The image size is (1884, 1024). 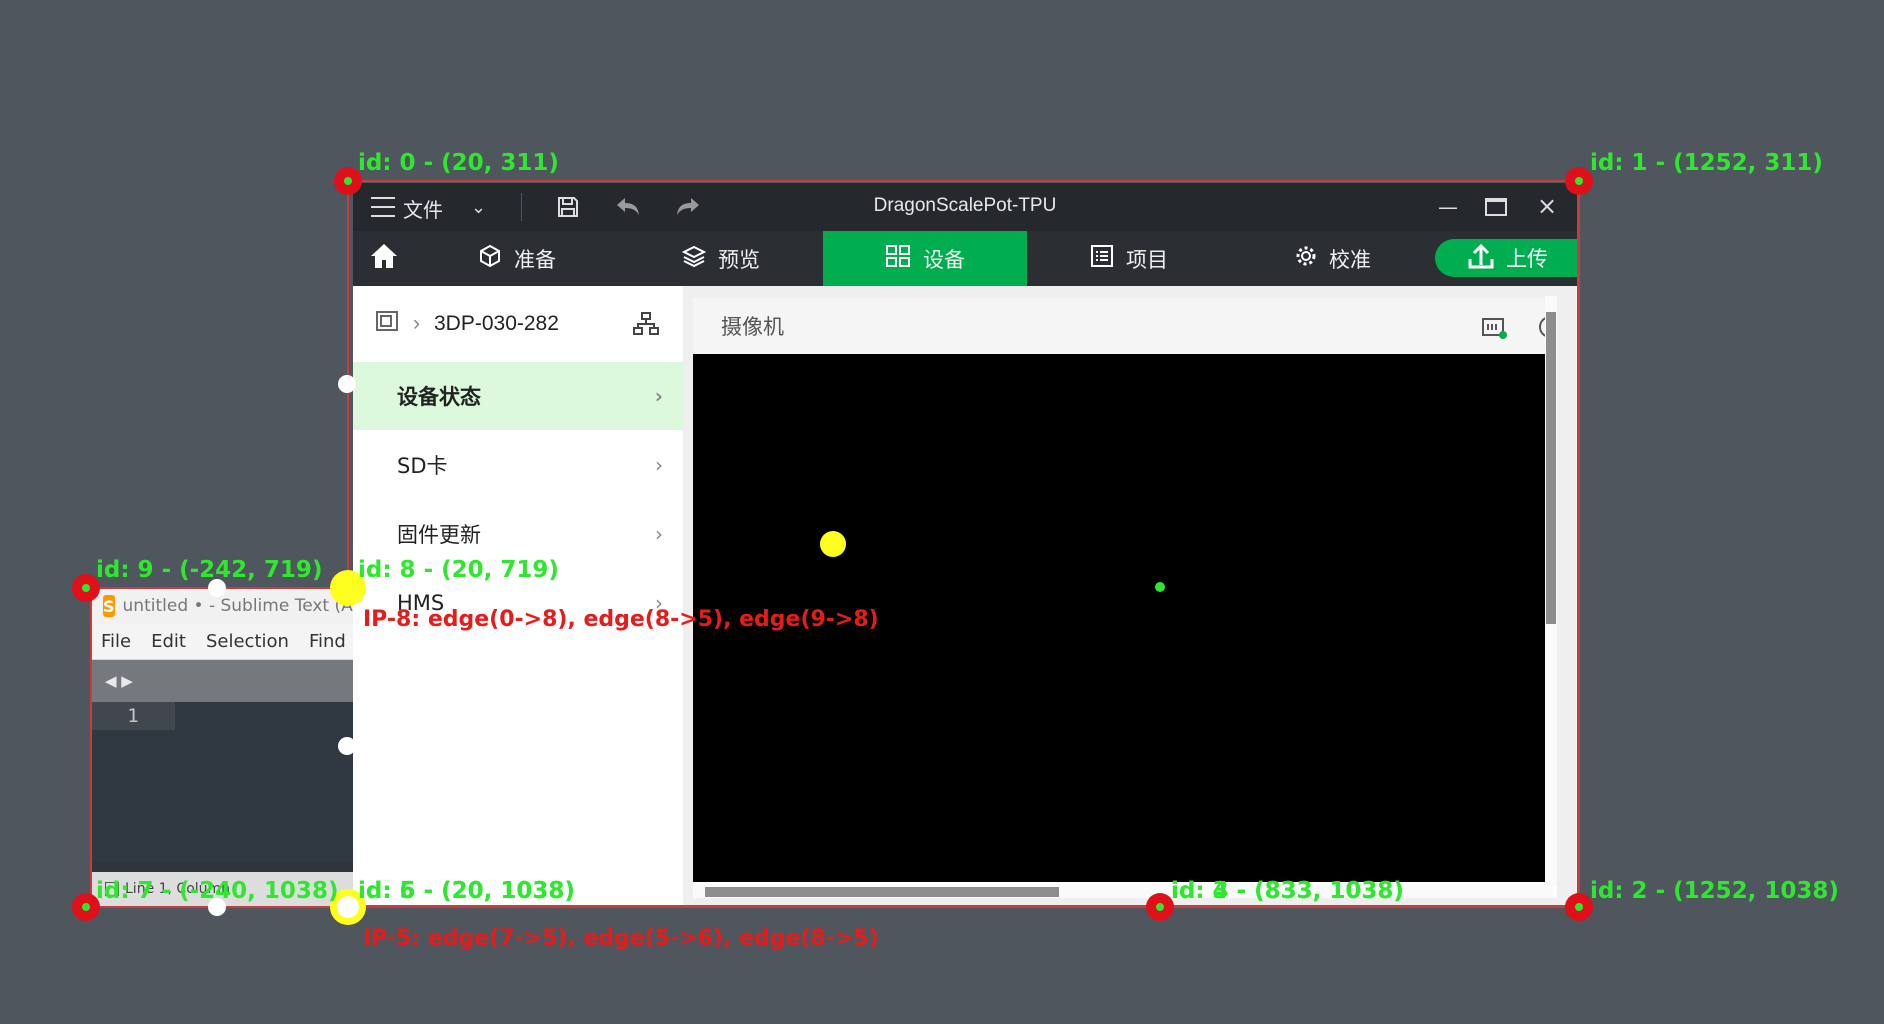 I want to click on tab-prepare: 准备, so click(x=517, y=258).